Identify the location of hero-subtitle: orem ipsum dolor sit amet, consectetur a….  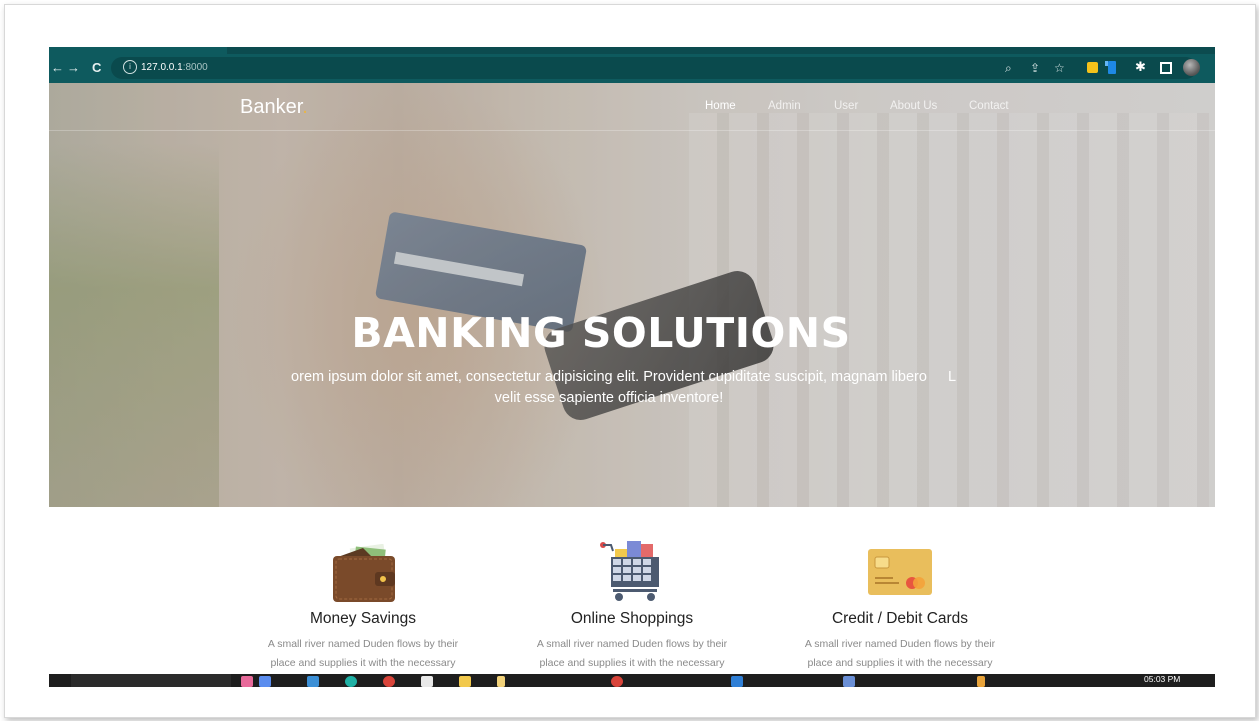
(609, 387).